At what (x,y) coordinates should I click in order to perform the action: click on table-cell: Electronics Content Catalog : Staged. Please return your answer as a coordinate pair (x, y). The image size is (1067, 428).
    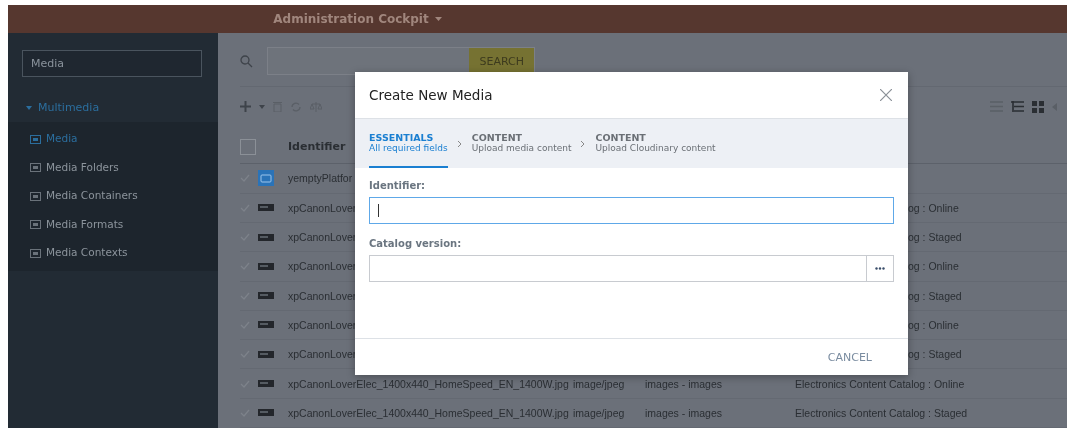
    Looking at the image, I should click on (881, 412).